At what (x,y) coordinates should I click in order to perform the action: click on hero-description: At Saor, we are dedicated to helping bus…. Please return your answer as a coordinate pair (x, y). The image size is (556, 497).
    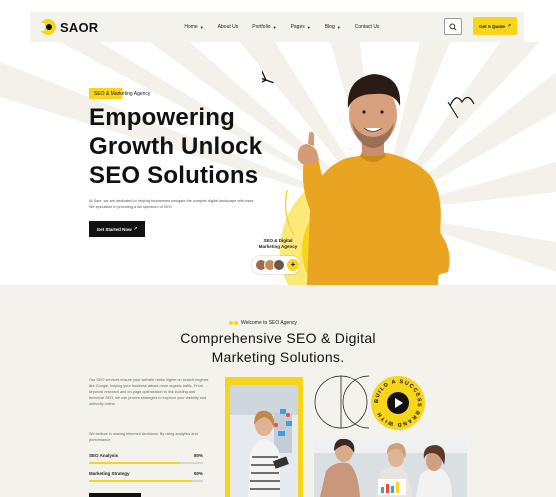
    Looking at the image, I should click on (172, 204).